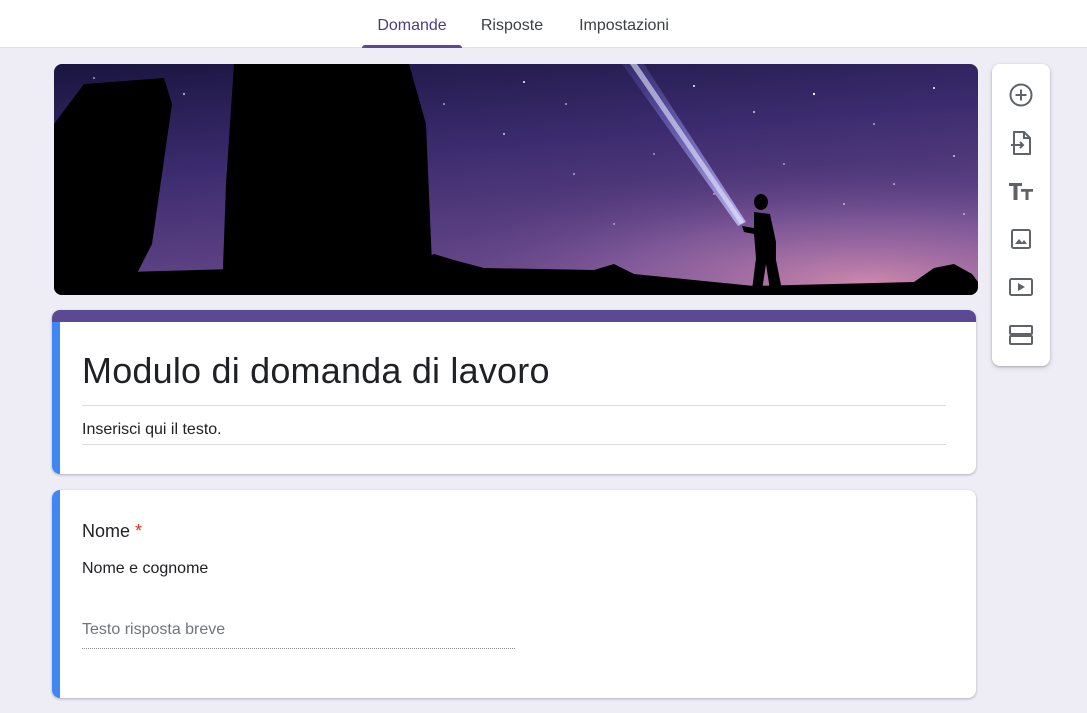 This screenshot has width=1087, height=713. I want to click on selected-card-indicator, so click(56, 398).